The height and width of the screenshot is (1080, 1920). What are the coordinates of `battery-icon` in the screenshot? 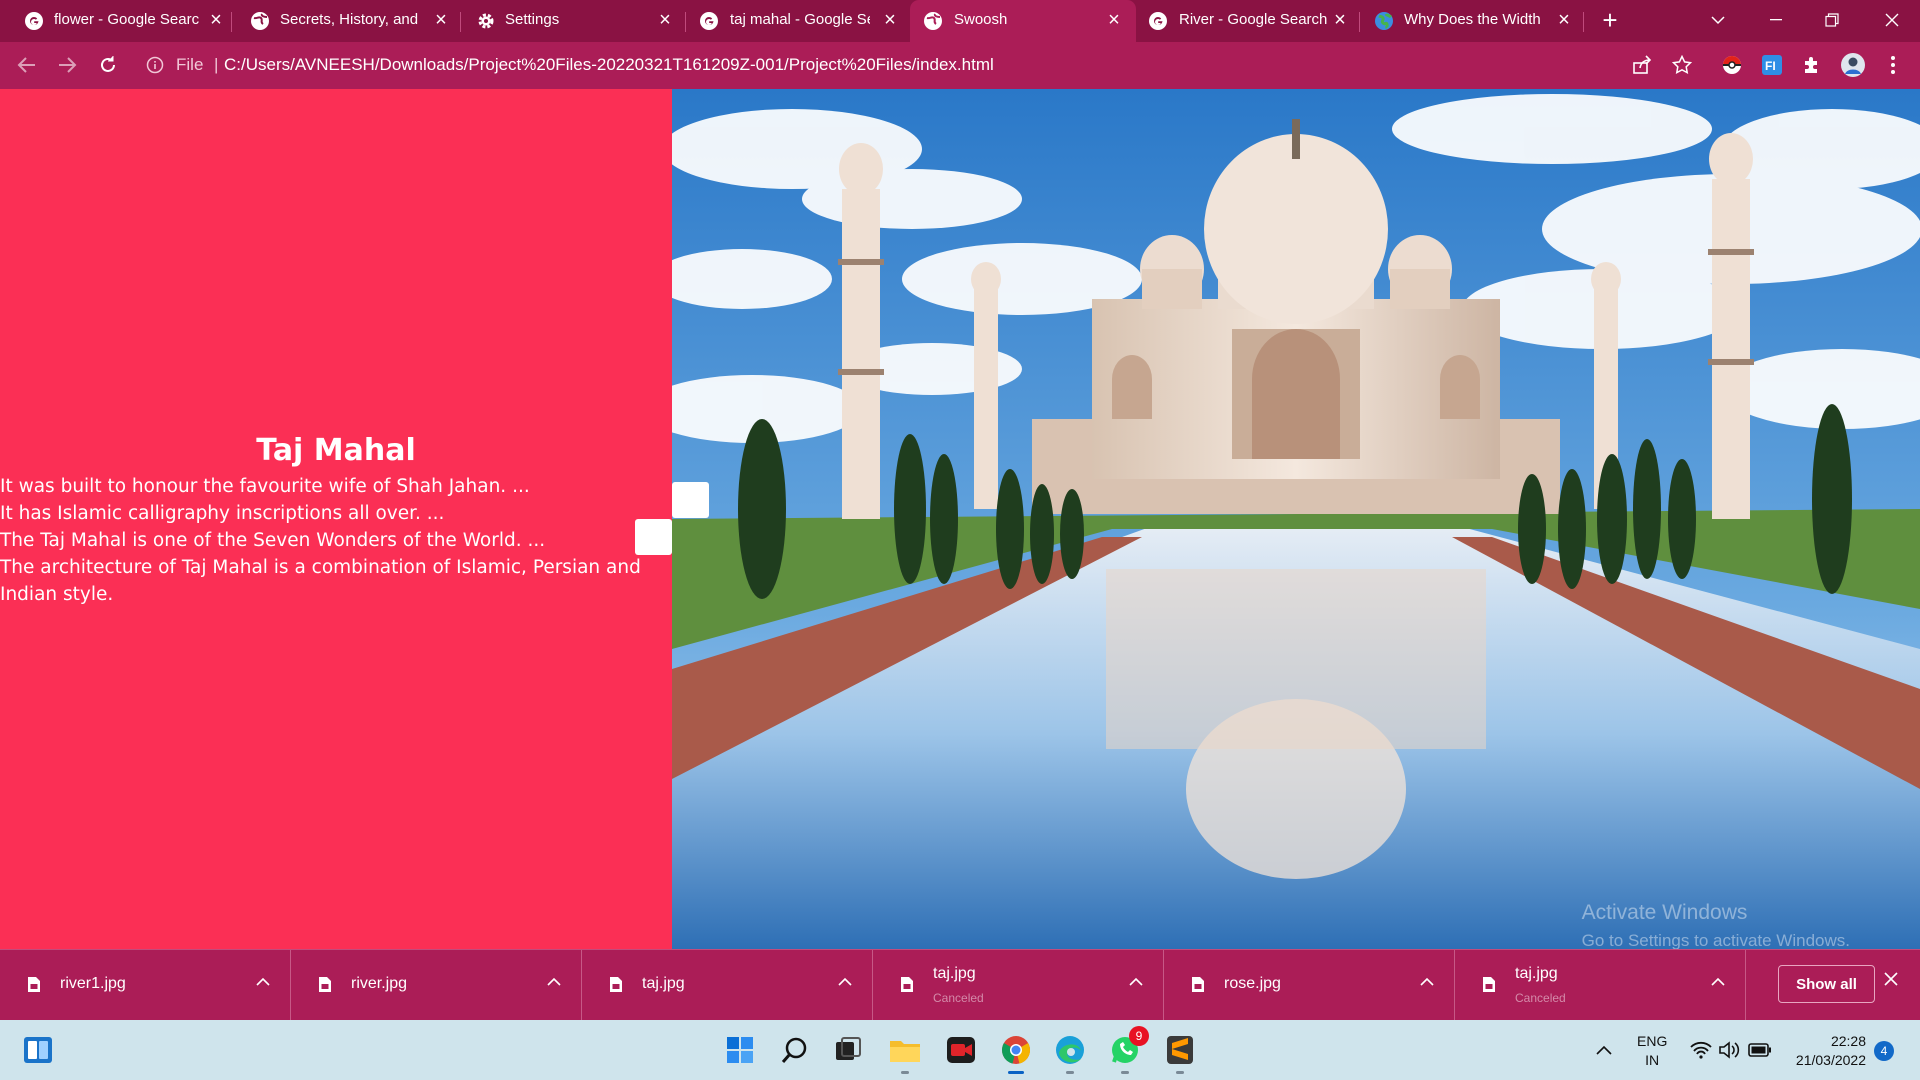 It's located at (1759, 1050).